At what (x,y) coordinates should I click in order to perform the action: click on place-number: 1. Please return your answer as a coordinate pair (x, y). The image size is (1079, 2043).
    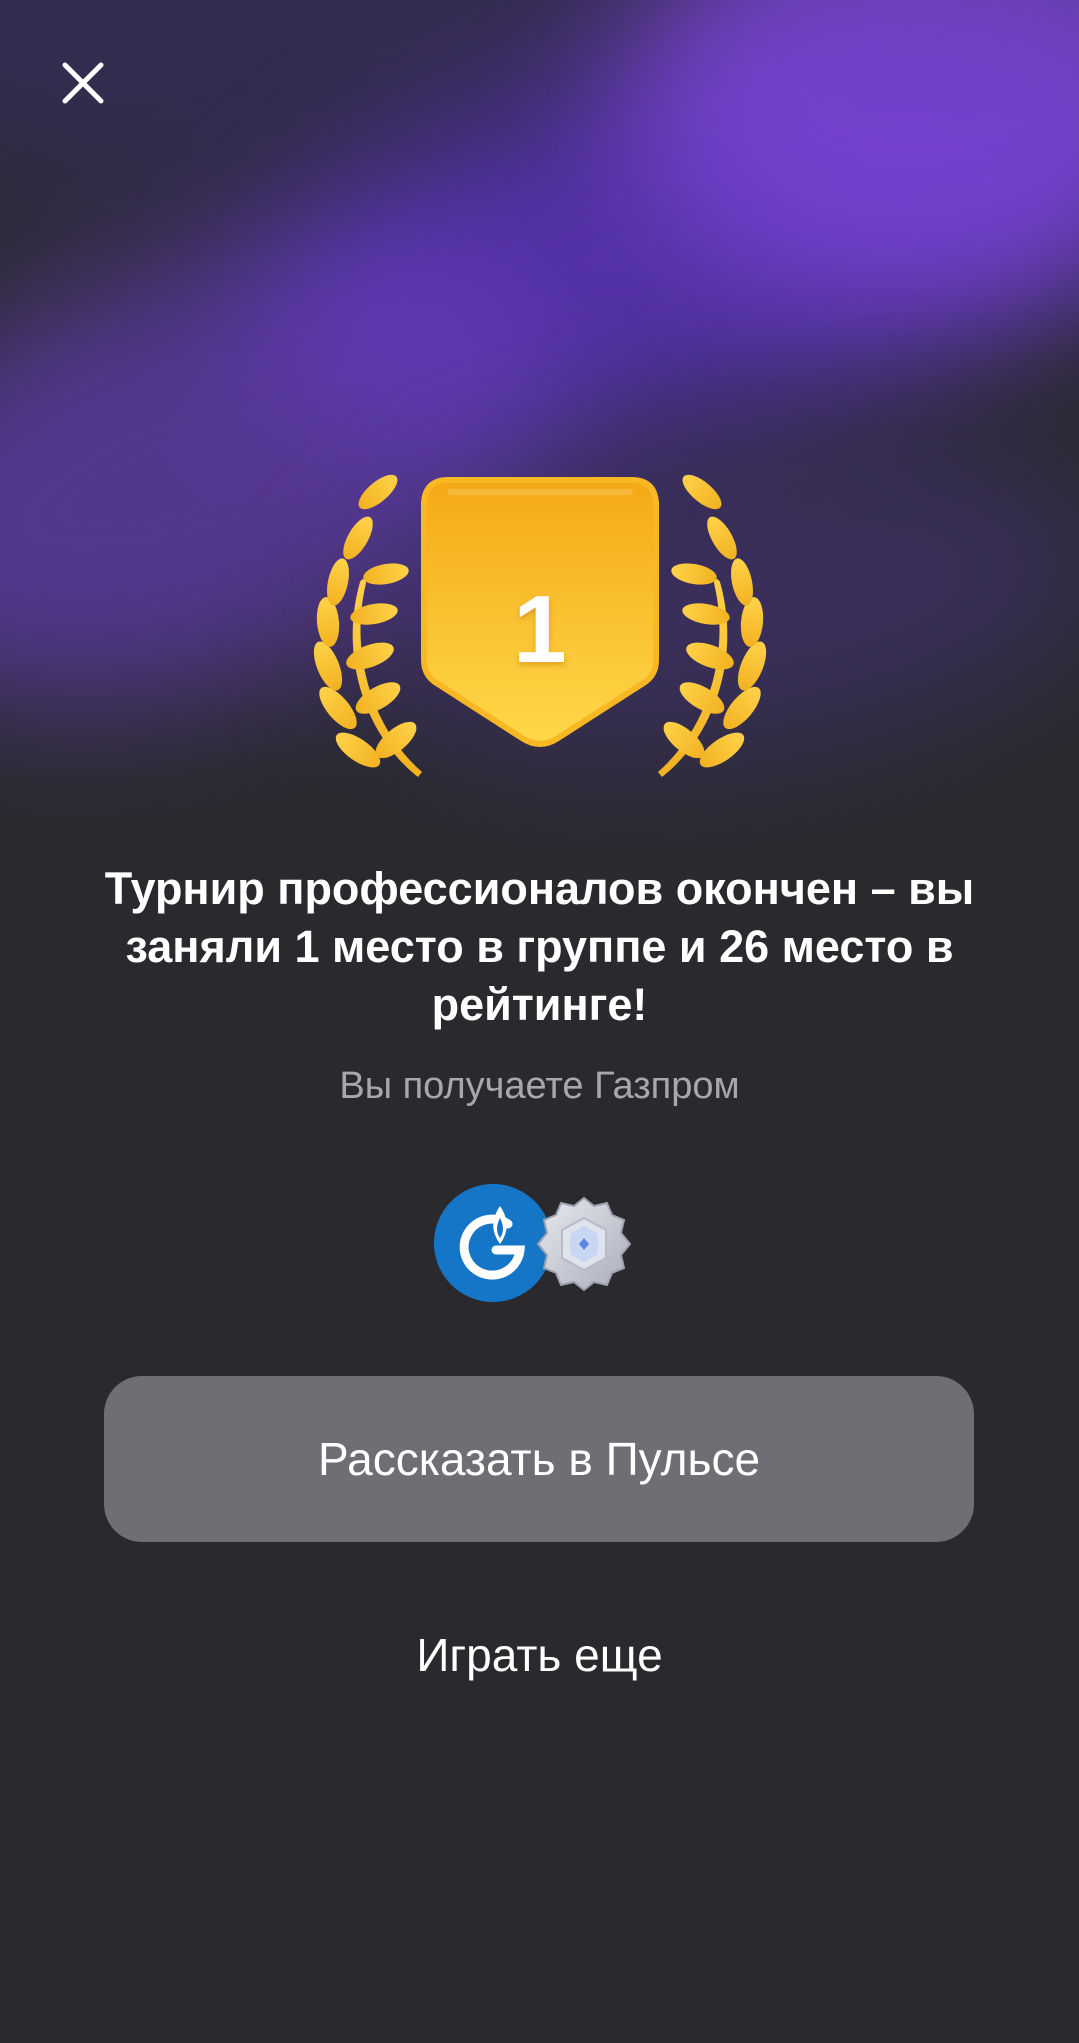
    Looking at the image, I should click on (540, 629).